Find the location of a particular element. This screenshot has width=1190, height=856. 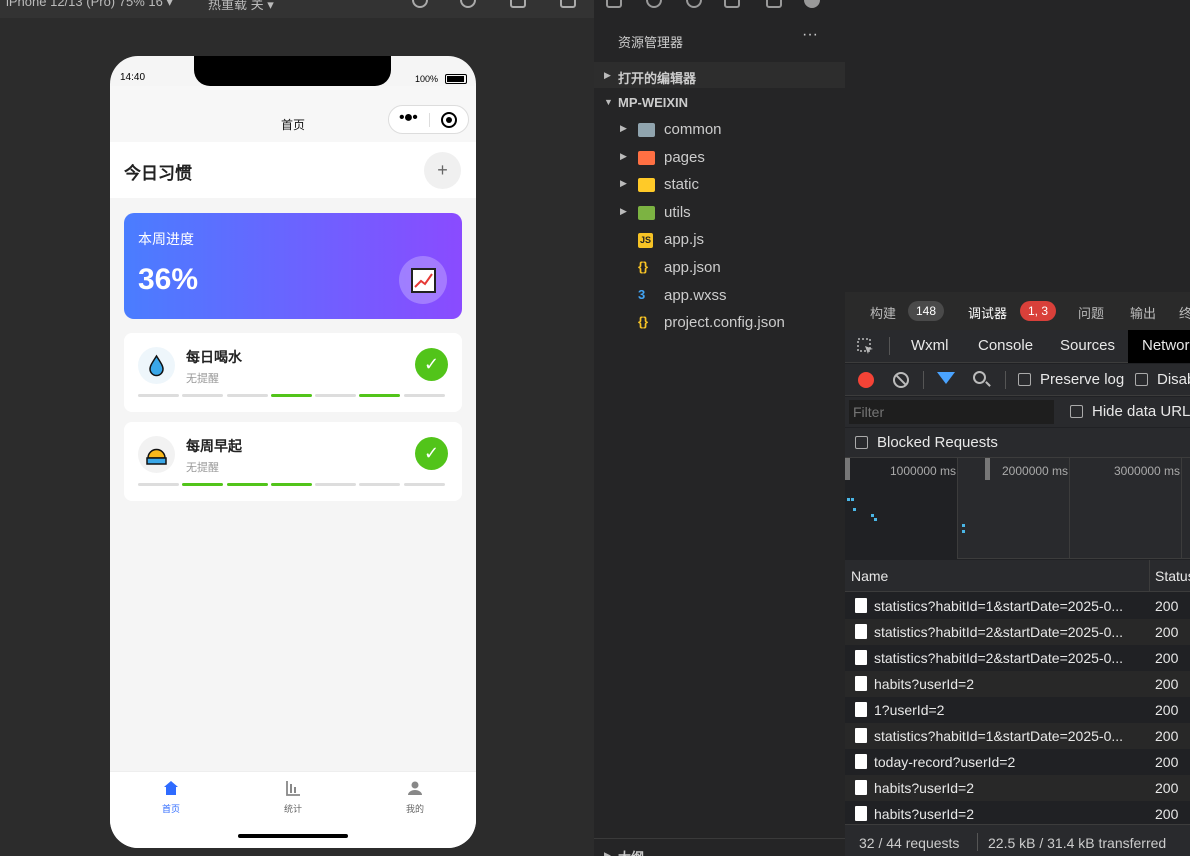

tab-sources: Sources is located at coordinates (1087, 345).